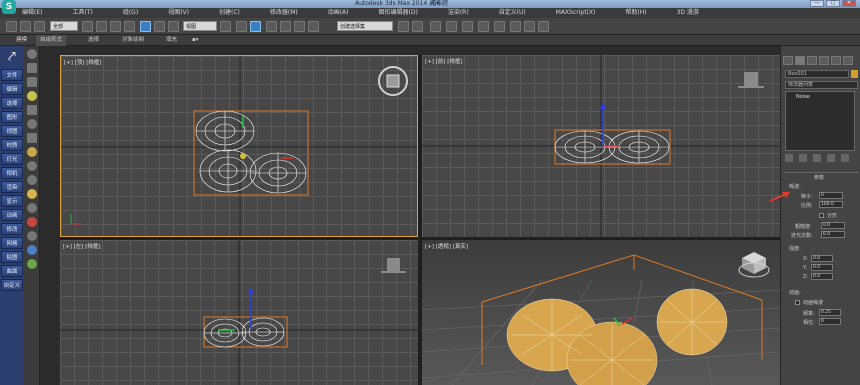 This screenshot has height=385, width=860. What do you see at coordinates (145, 26) in the screenshot?
I see `move-icon` at bounding box center [145, 26].